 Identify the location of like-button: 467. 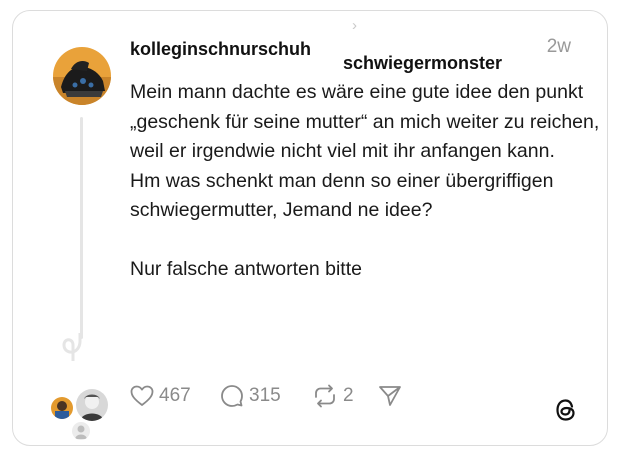
(160, 396).